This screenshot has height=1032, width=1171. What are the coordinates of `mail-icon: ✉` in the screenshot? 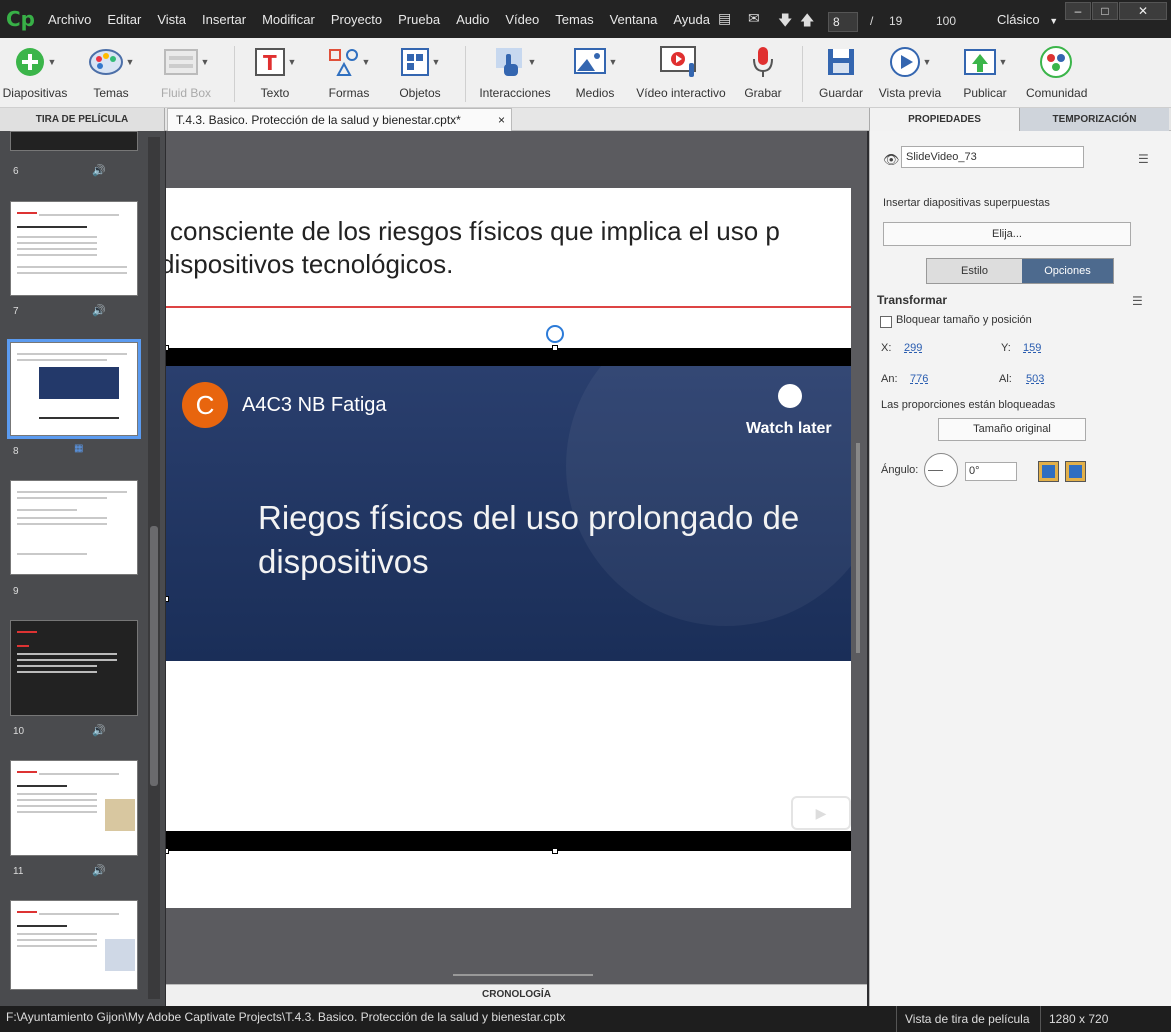 It's located at (754, 18).